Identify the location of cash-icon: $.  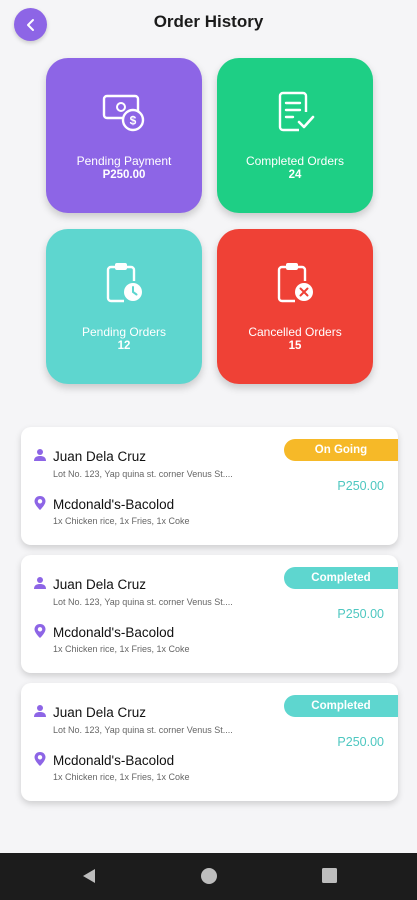
(123, 113).